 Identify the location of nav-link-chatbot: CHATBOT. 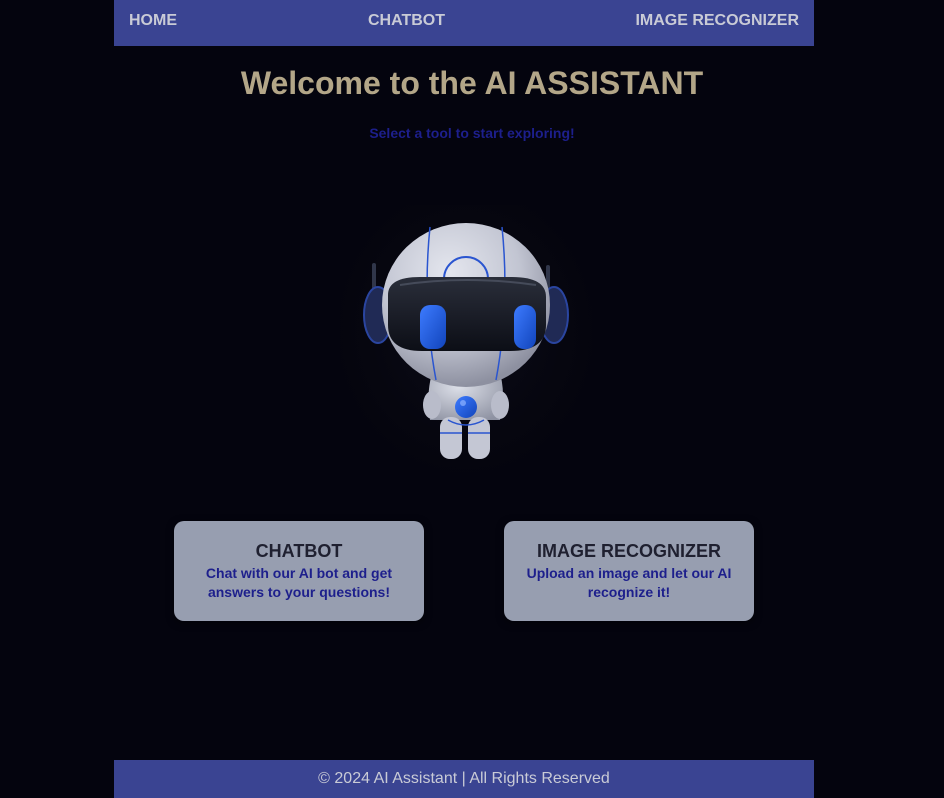
(406, 21).